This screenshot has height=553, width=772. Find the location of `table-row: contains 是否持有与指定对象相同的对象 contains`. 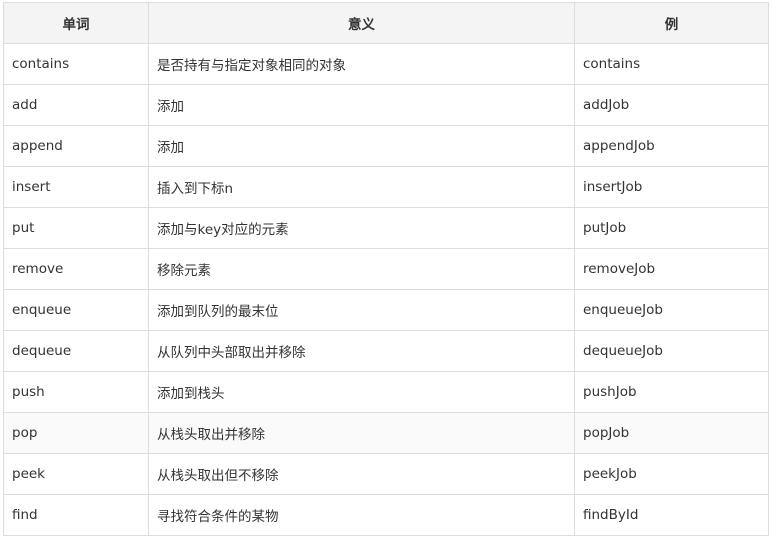

table-row: contains 是否持有与指定对象相同的对象 contains is located at coordinates (386, 64).